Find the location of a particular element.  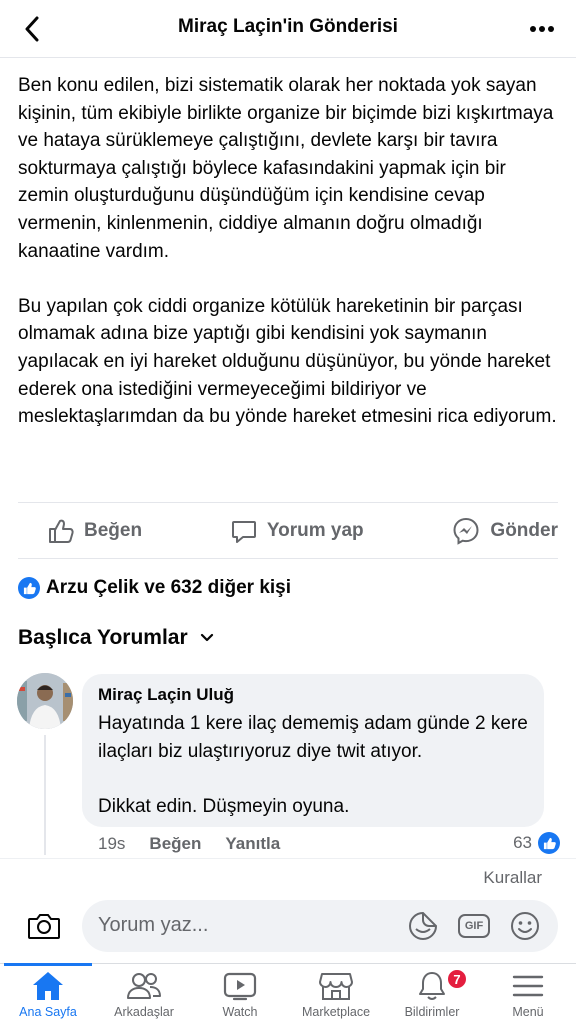

emoji-icon is located at coordinates (525, 926).